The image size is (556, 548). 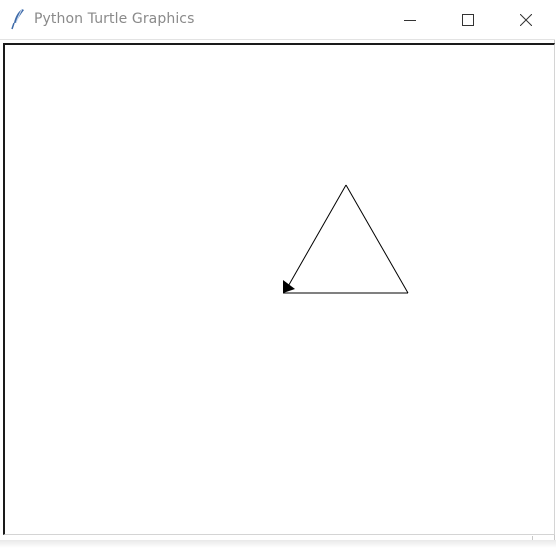 What do you see at coordinates (278, 544) in the screenshot?
I see `window-shadow` at bounding box center [278, 544].